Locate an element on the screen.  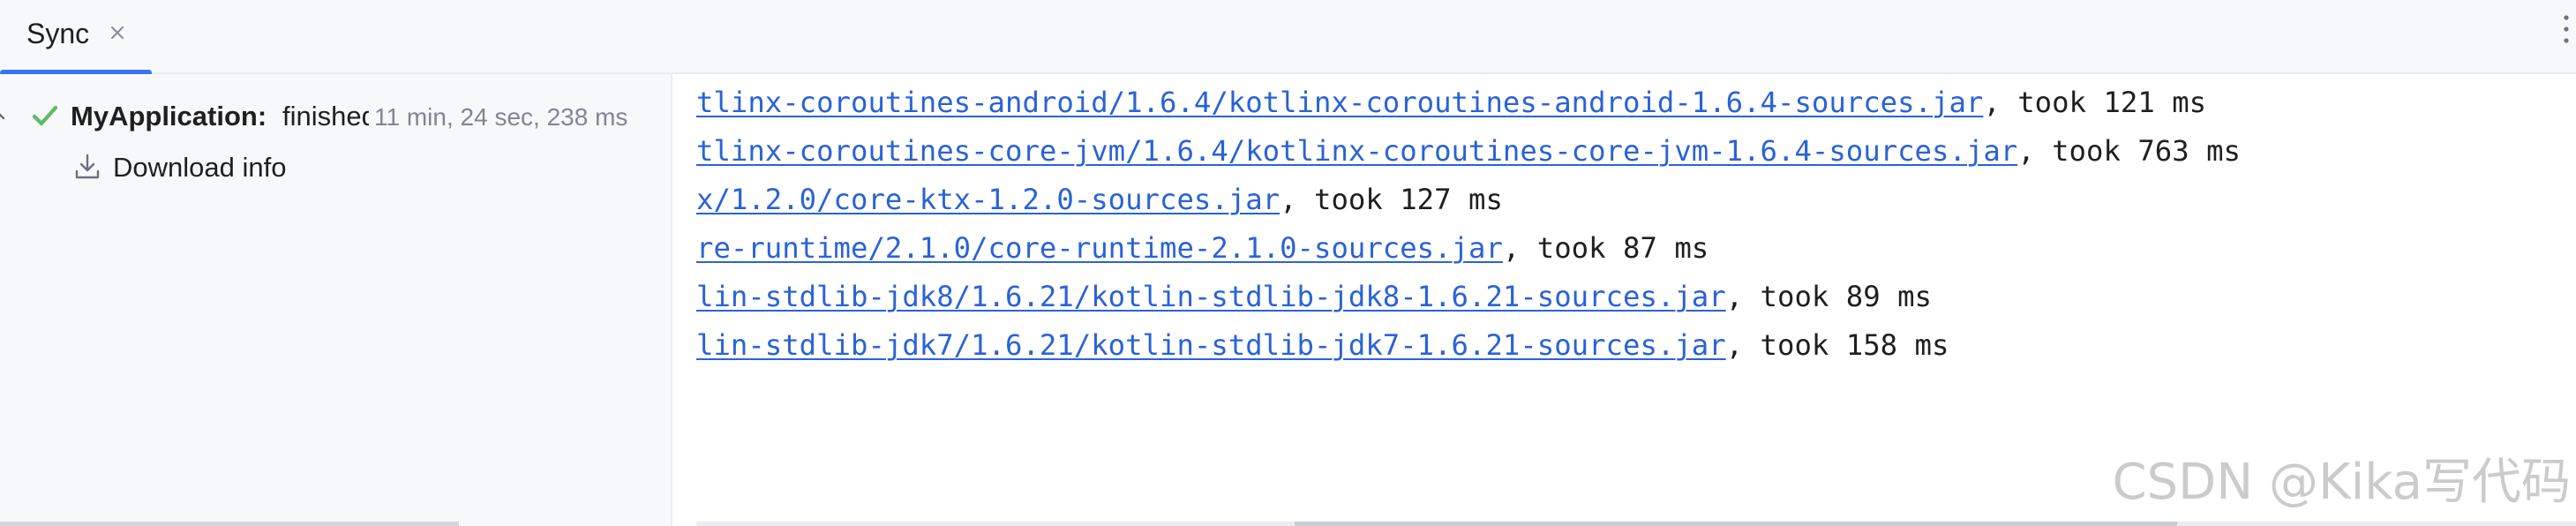
task-status: finished is located at coordinates (325, 116).